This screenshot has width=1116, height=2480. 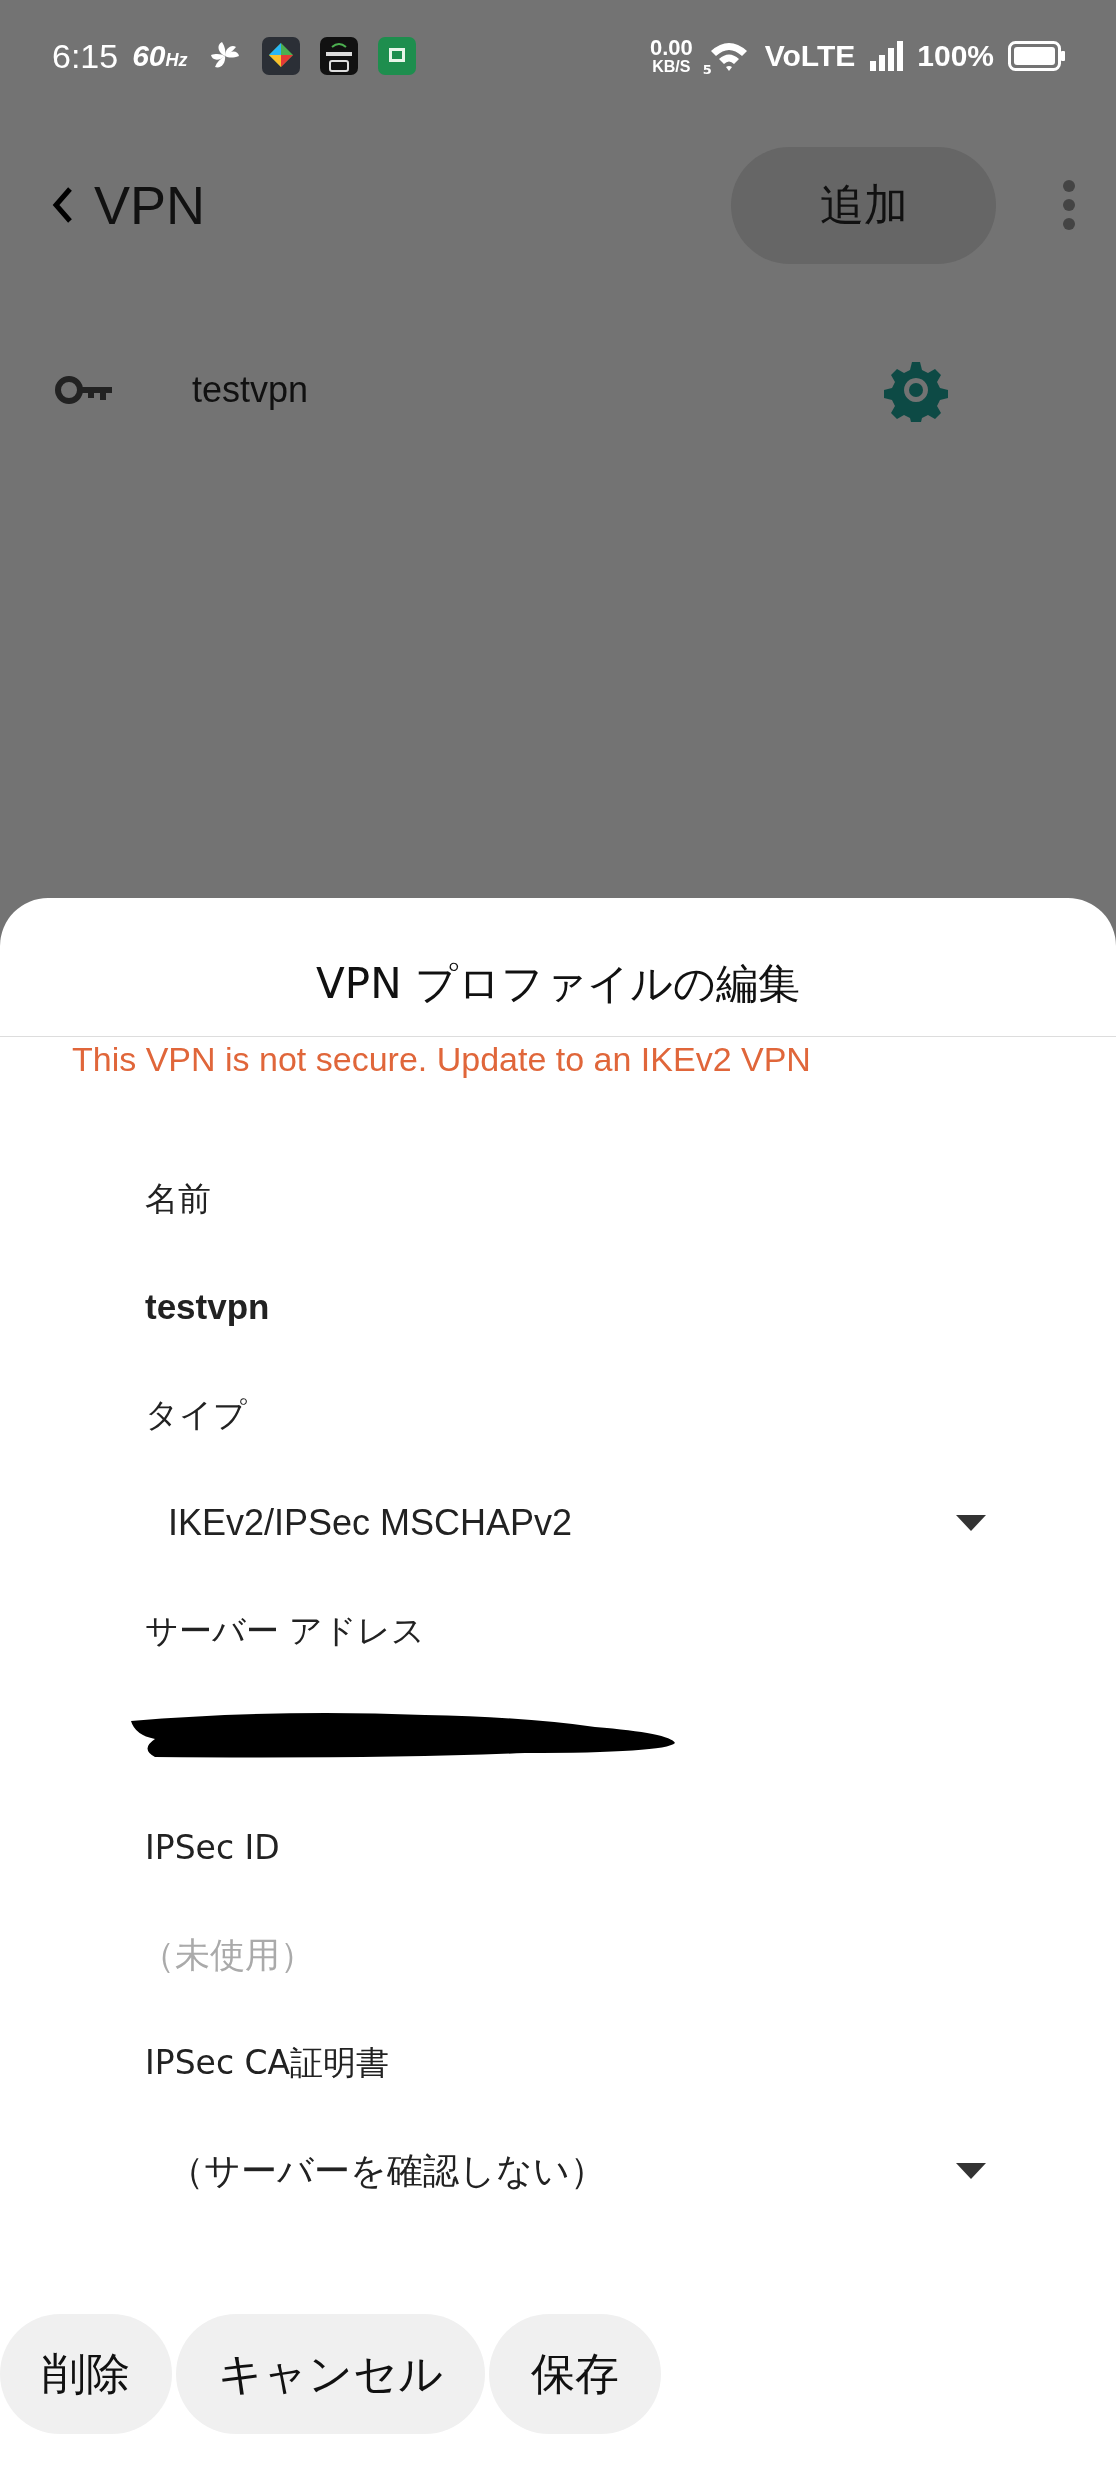 What do you see at coordinates (84, 390) in the screenshot?
I see `key-icon` at bounding box center [84, 390].